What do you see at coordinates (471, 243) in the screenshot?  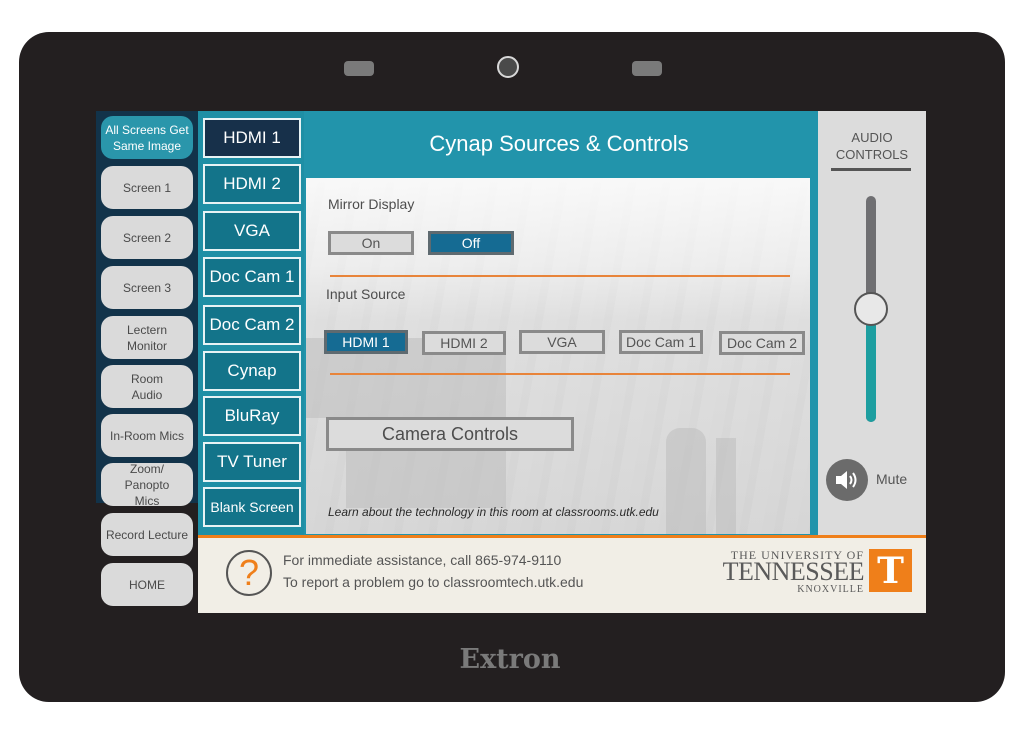 I see `mirror-off-button: Off` at bounding box center [471, 243].